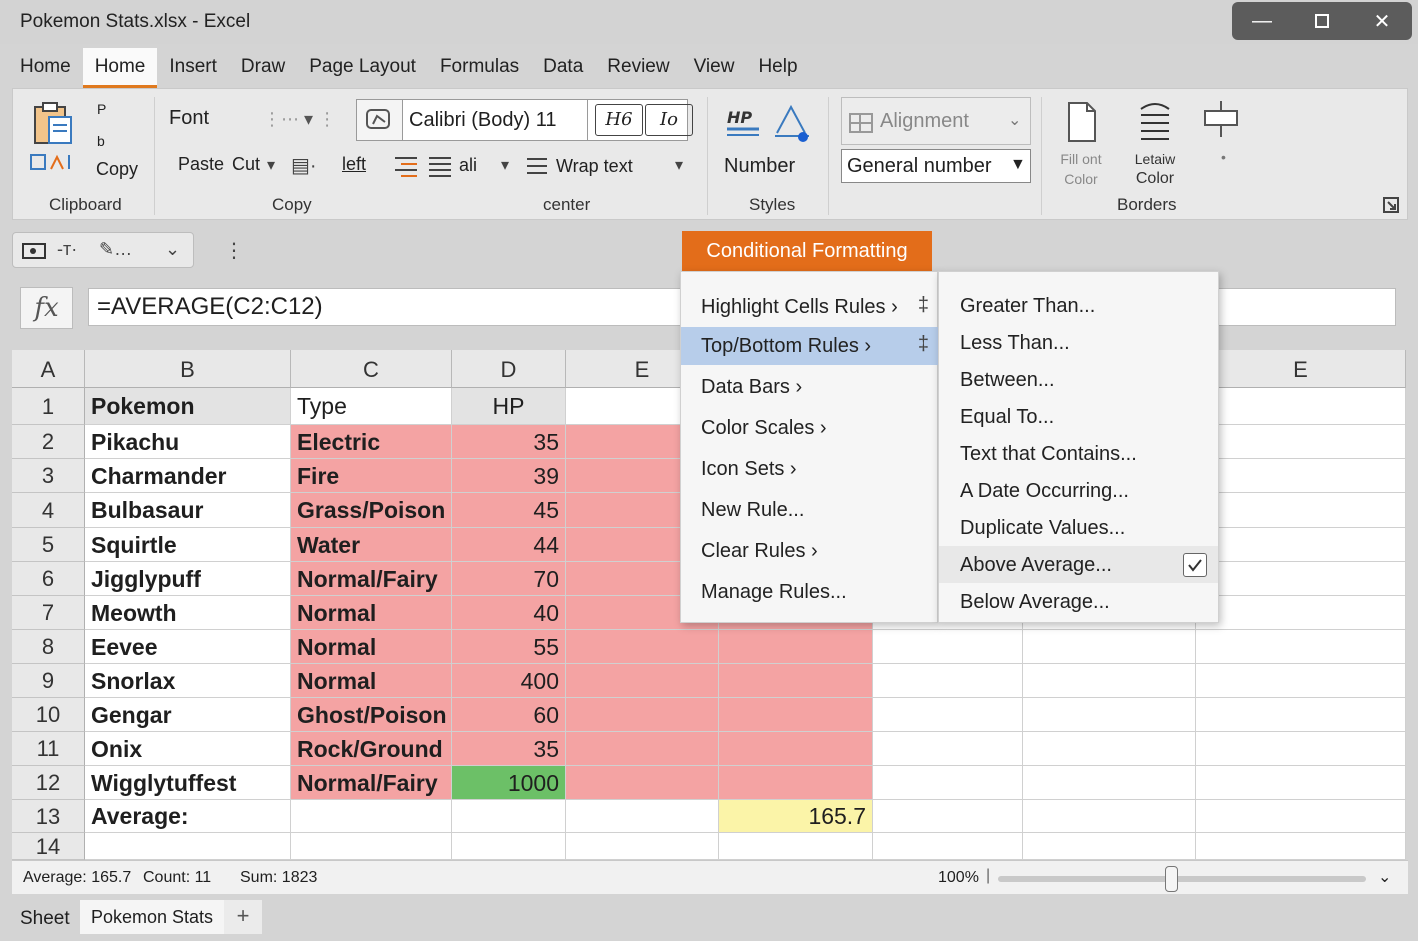 This screenshot has height=941, width=1418. I want to click on tab-review: Review, so click(638, 68).